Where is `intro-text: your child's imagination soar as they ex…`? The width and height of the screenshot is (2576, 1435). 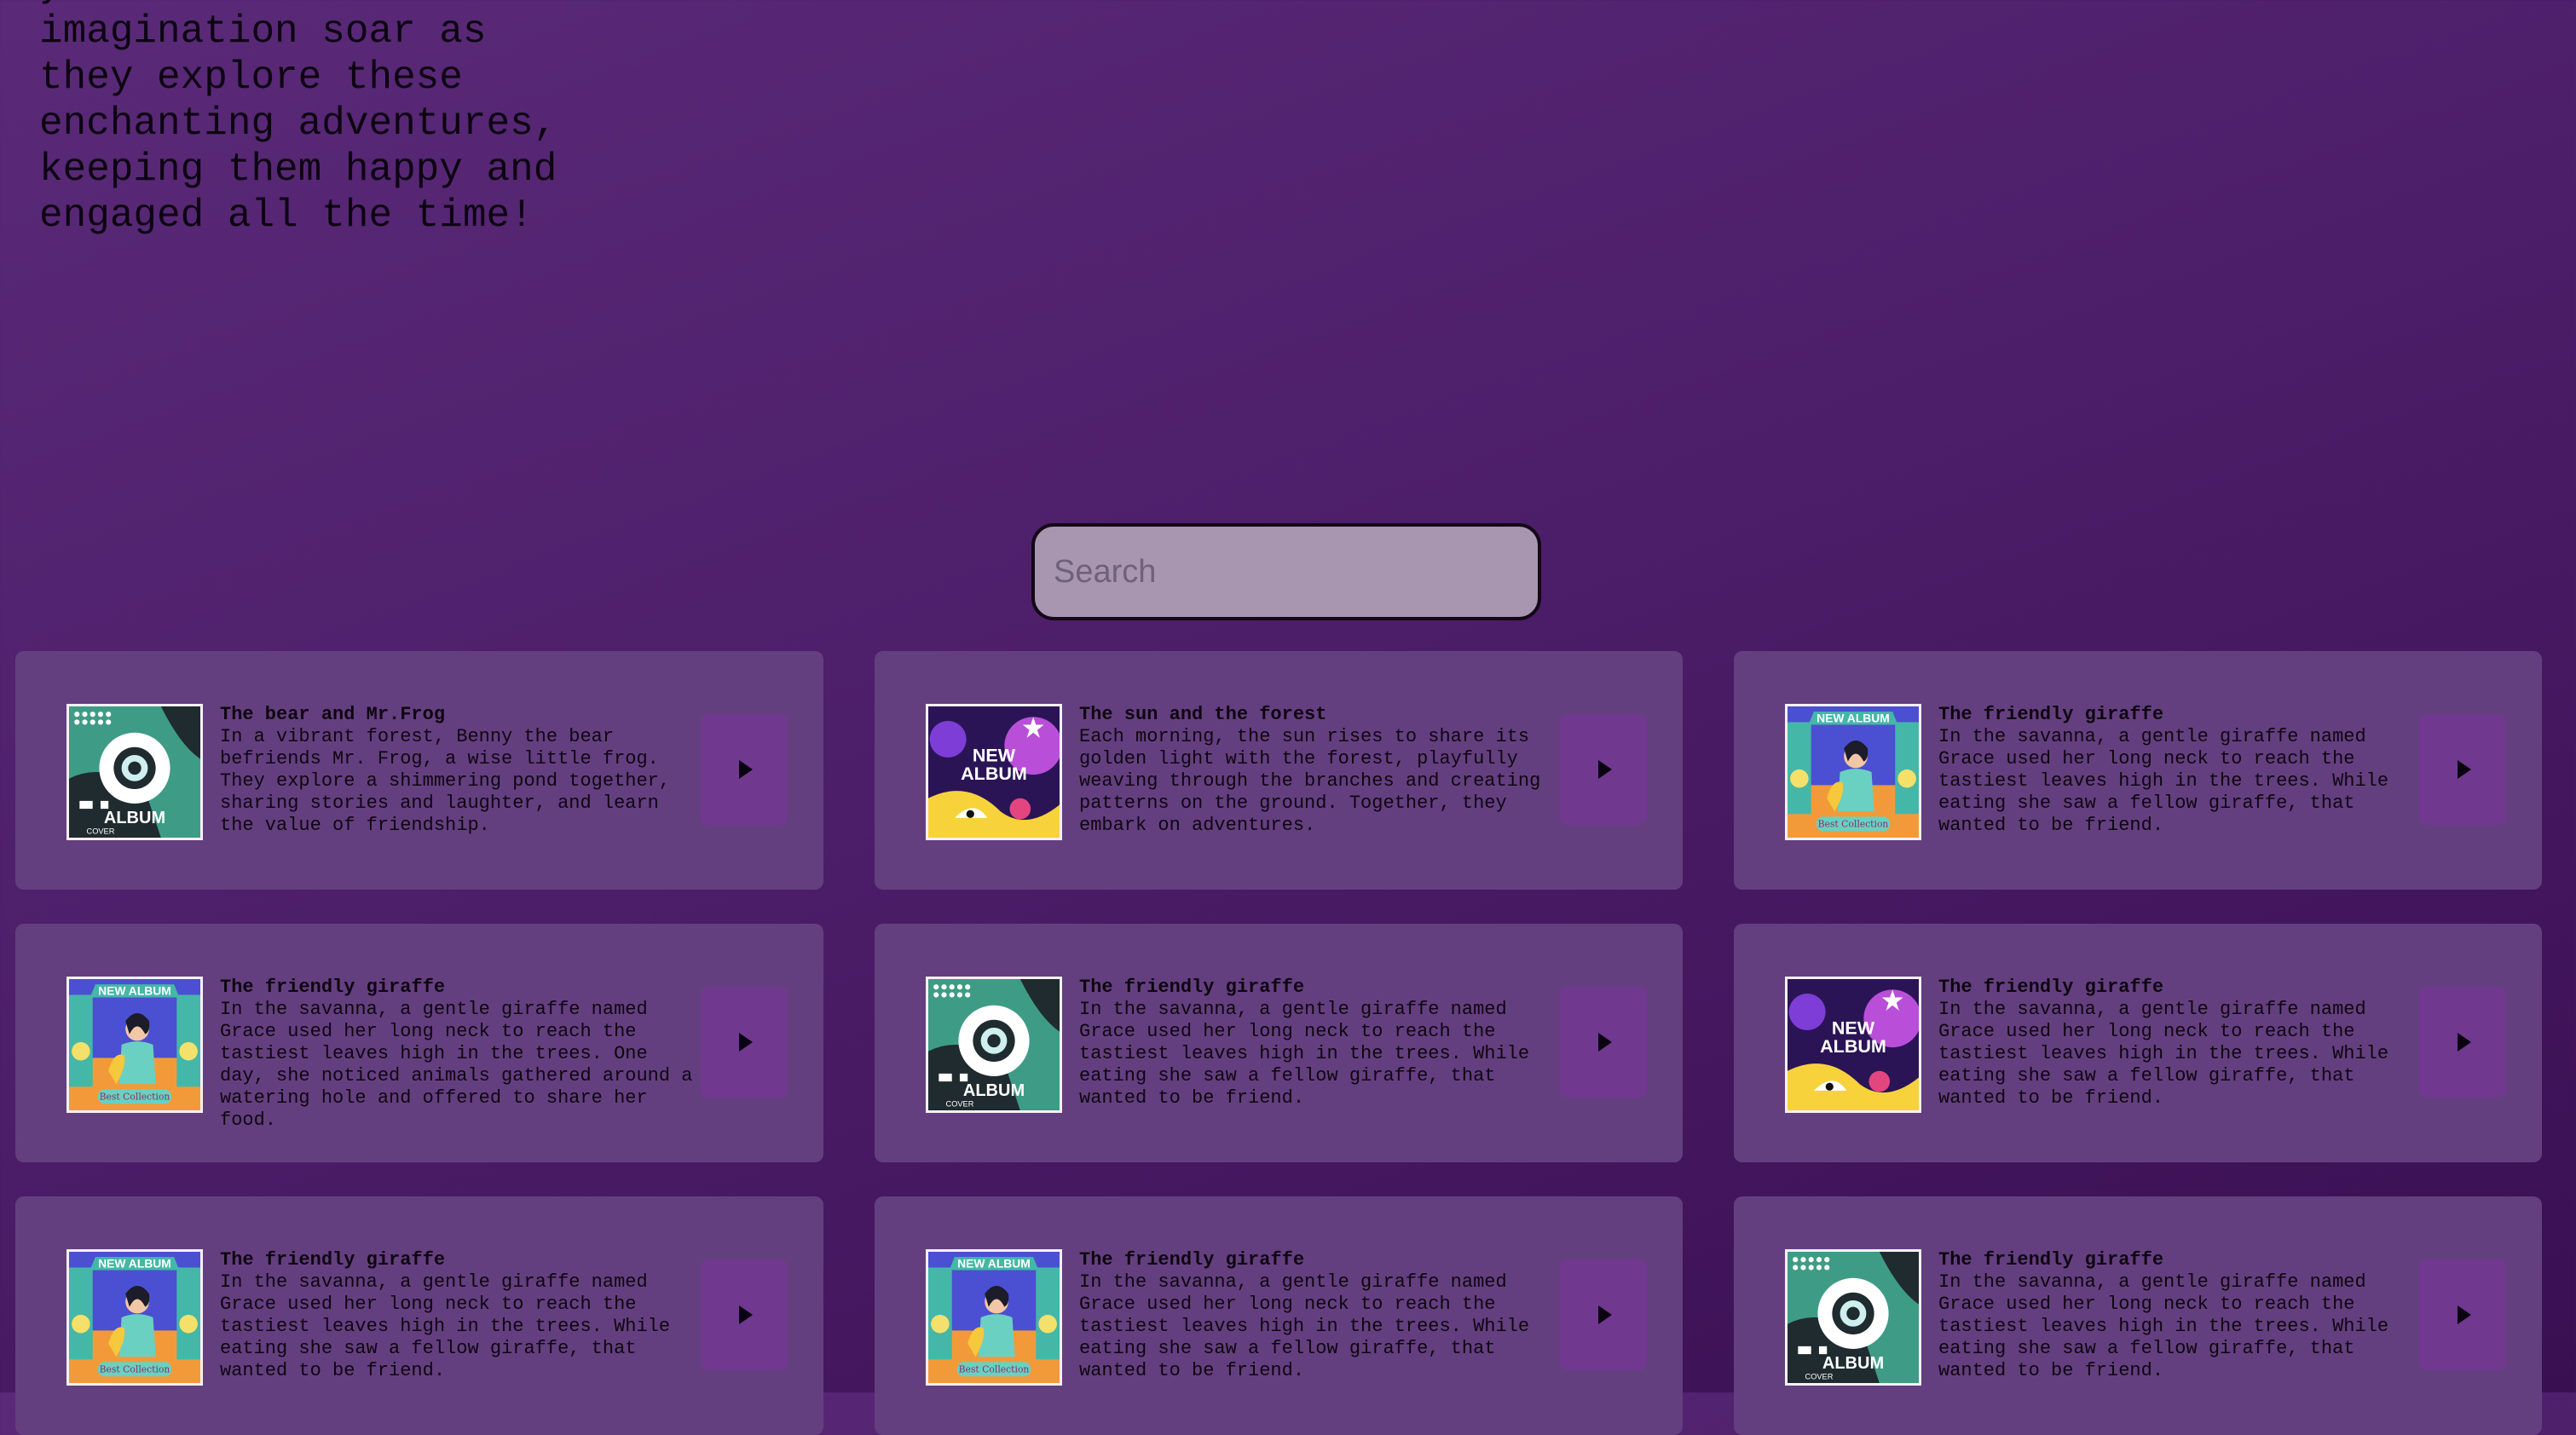 intro-text: your child's imagination soar as they ex… is located at coordinates (298, 119).